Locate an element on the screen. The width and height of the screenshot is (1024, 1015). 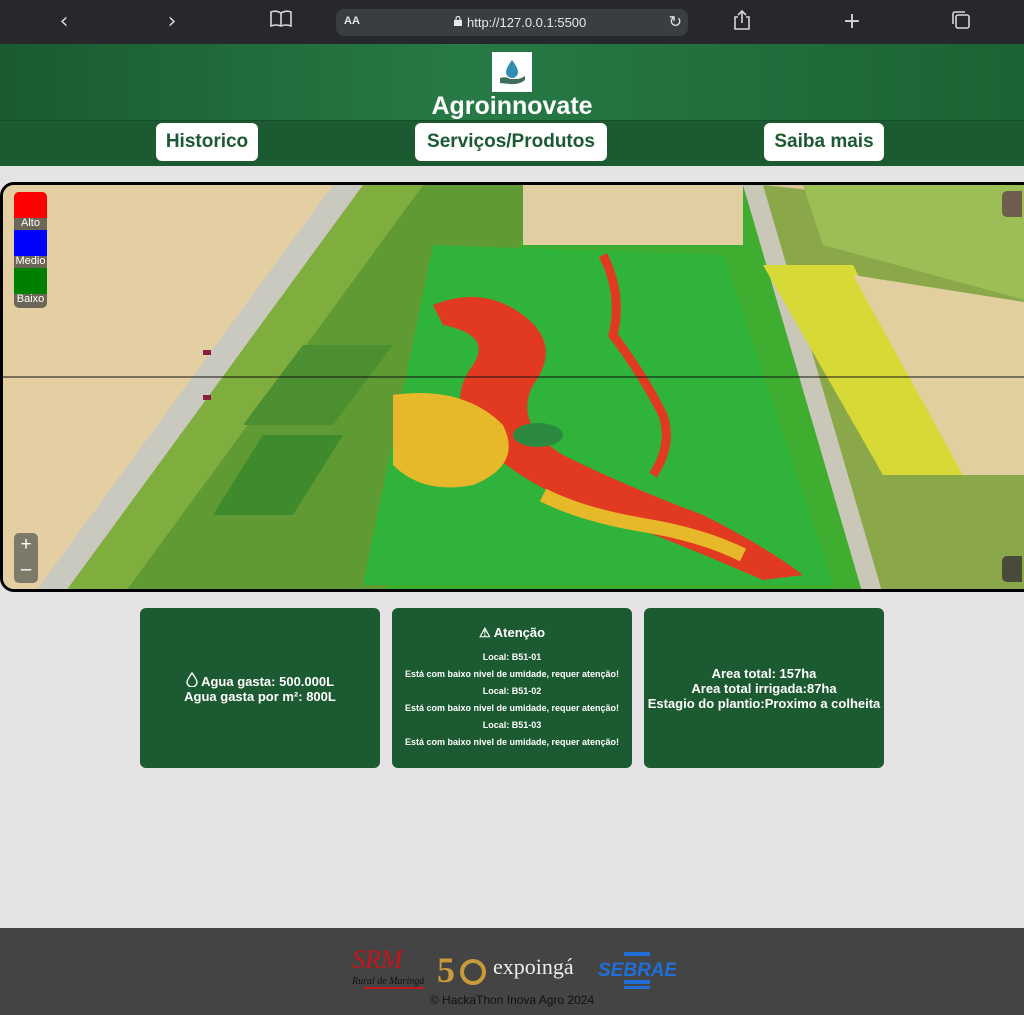
svg-text: SEBRAE is located at coordinates (637, 970).